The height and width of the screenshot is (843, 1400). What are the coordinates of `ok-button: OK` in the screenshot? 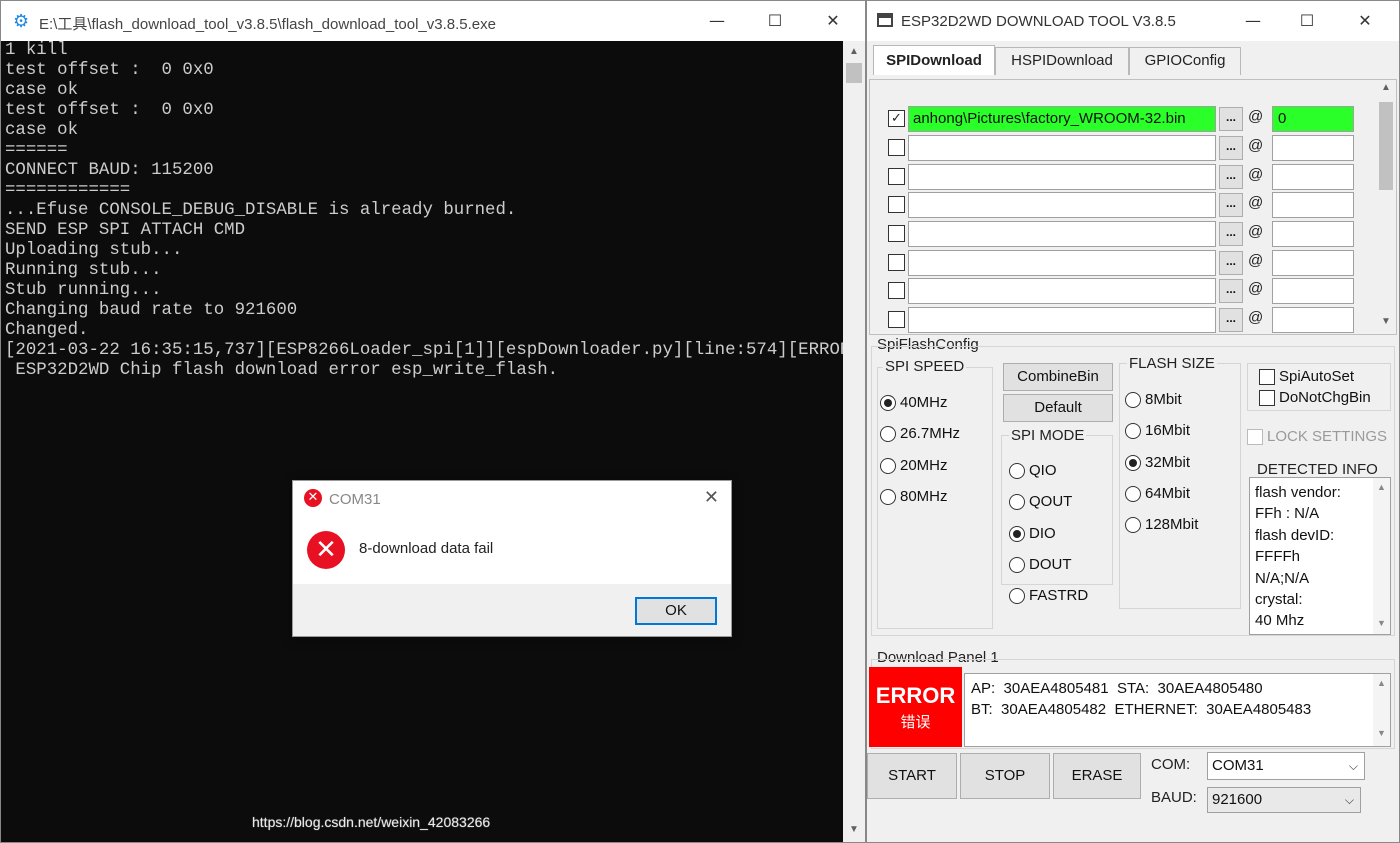 It's located at (676, 611).